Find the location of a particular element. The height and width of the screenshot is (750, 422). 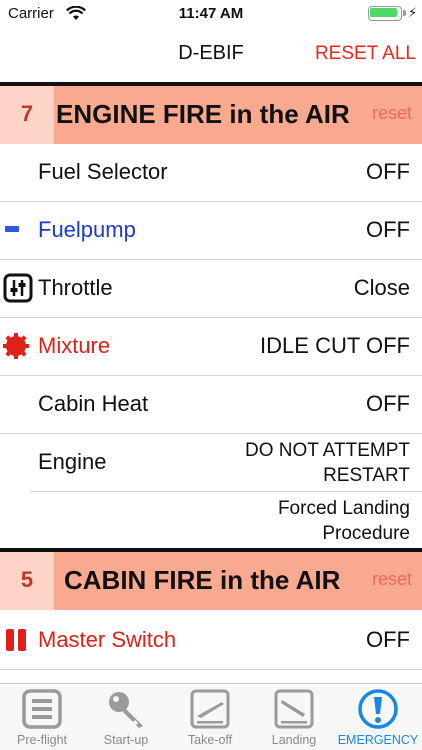

key-icon is located at coordinates (126, 709).